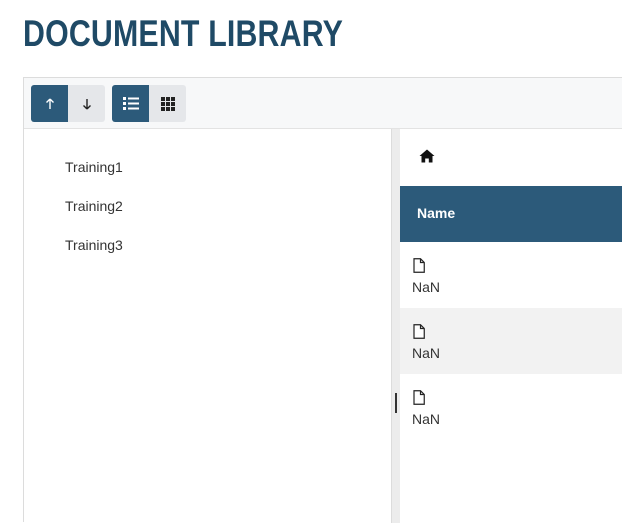  What do you see at coordinates (94, 206) in the screenshot?
I see `tree-item-training2: Training2` at bounding box center [94, 206].